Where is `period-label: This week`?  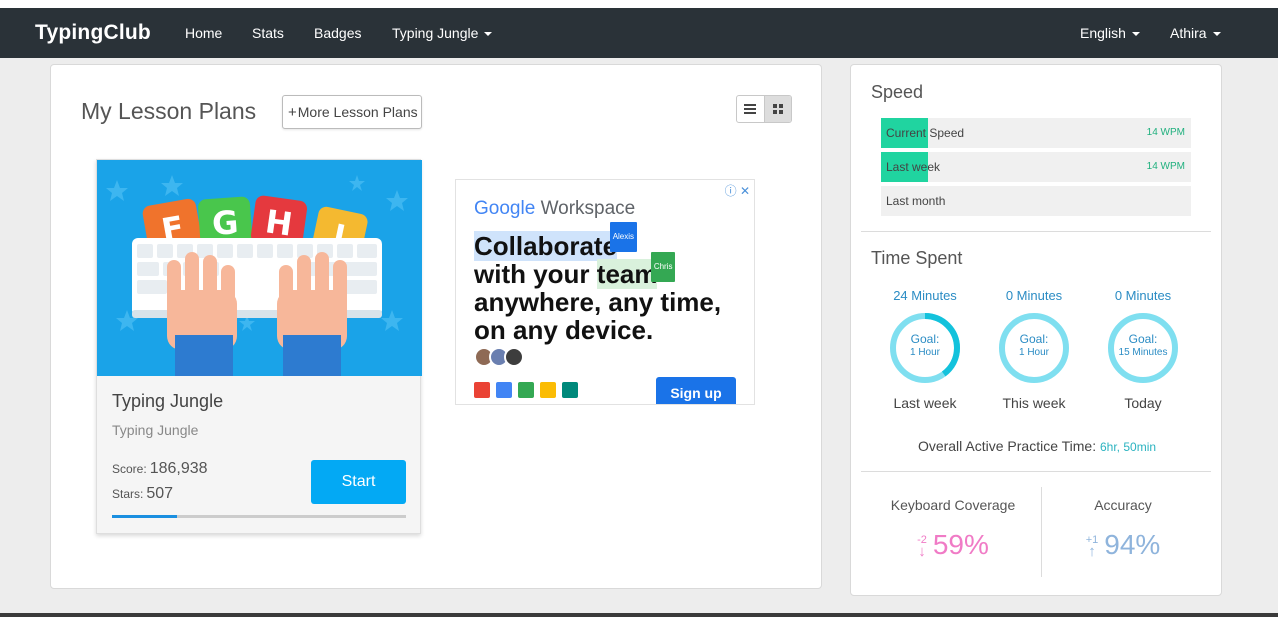
period-label: This week is located at coordinates (1034, 403).